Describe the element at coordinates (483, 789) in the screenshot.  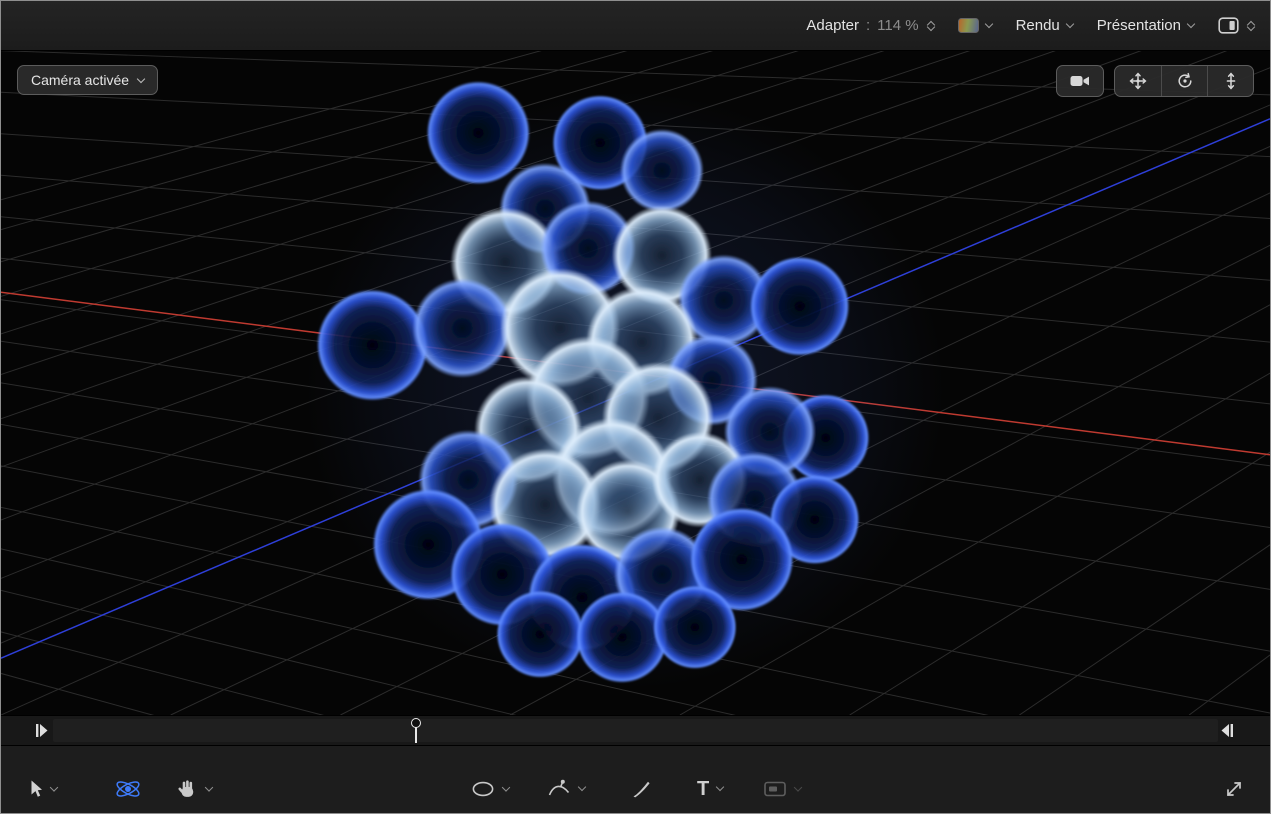
I see `oval-shape-icon` at that location.